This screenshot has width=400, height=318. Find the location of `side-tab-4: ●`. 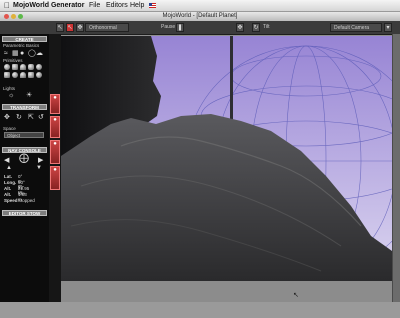

side-tab-4: ● is located at coordinates (55, 178).